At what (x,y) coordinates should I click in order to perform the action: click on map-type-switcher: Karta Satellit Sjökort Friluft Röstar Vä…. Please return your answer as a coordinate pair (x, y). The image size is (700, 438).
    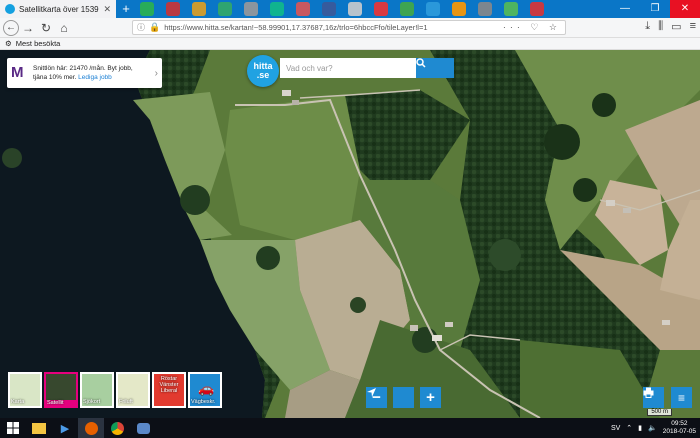
    Looking at the image, I should click on (115, 390).